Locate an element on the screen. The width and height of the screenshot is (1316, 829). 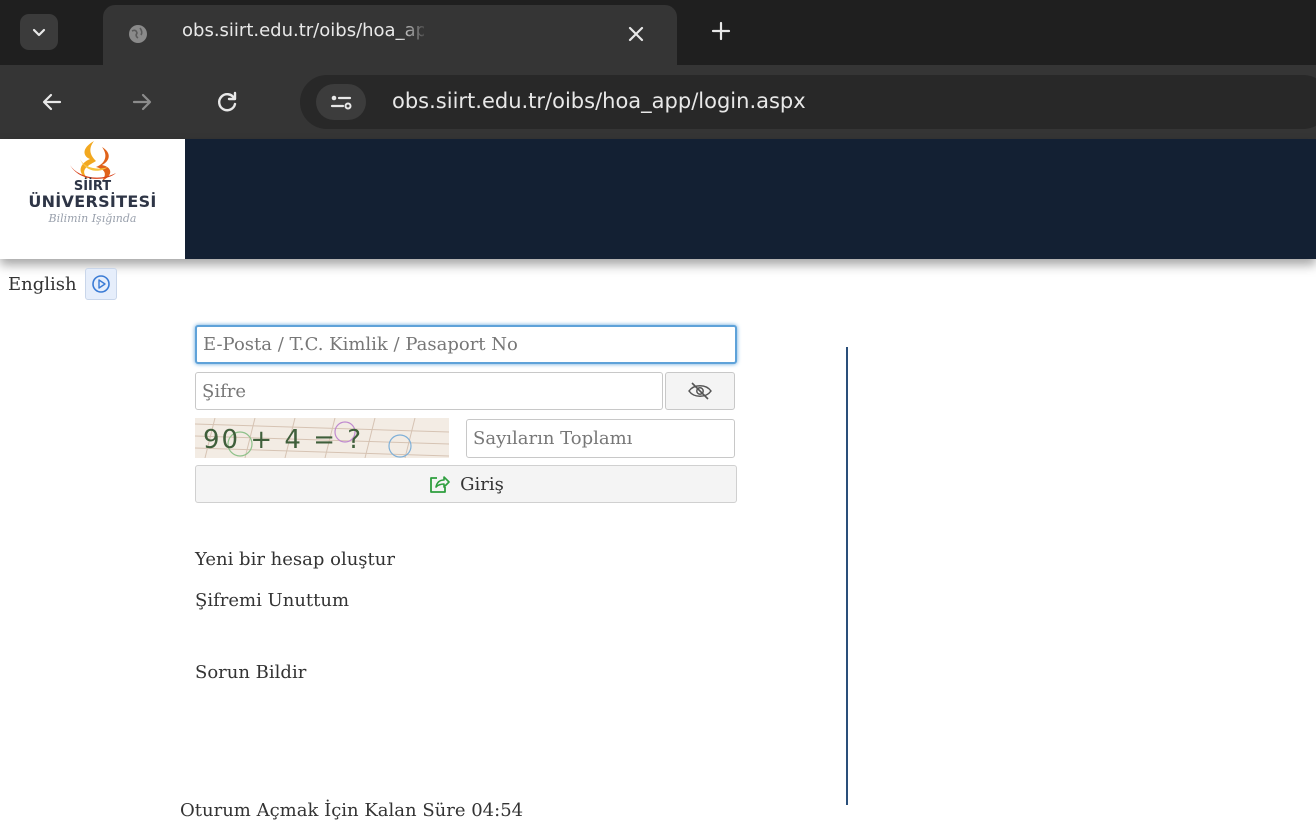
password-toggle-button is located at coordinates (700, 391).